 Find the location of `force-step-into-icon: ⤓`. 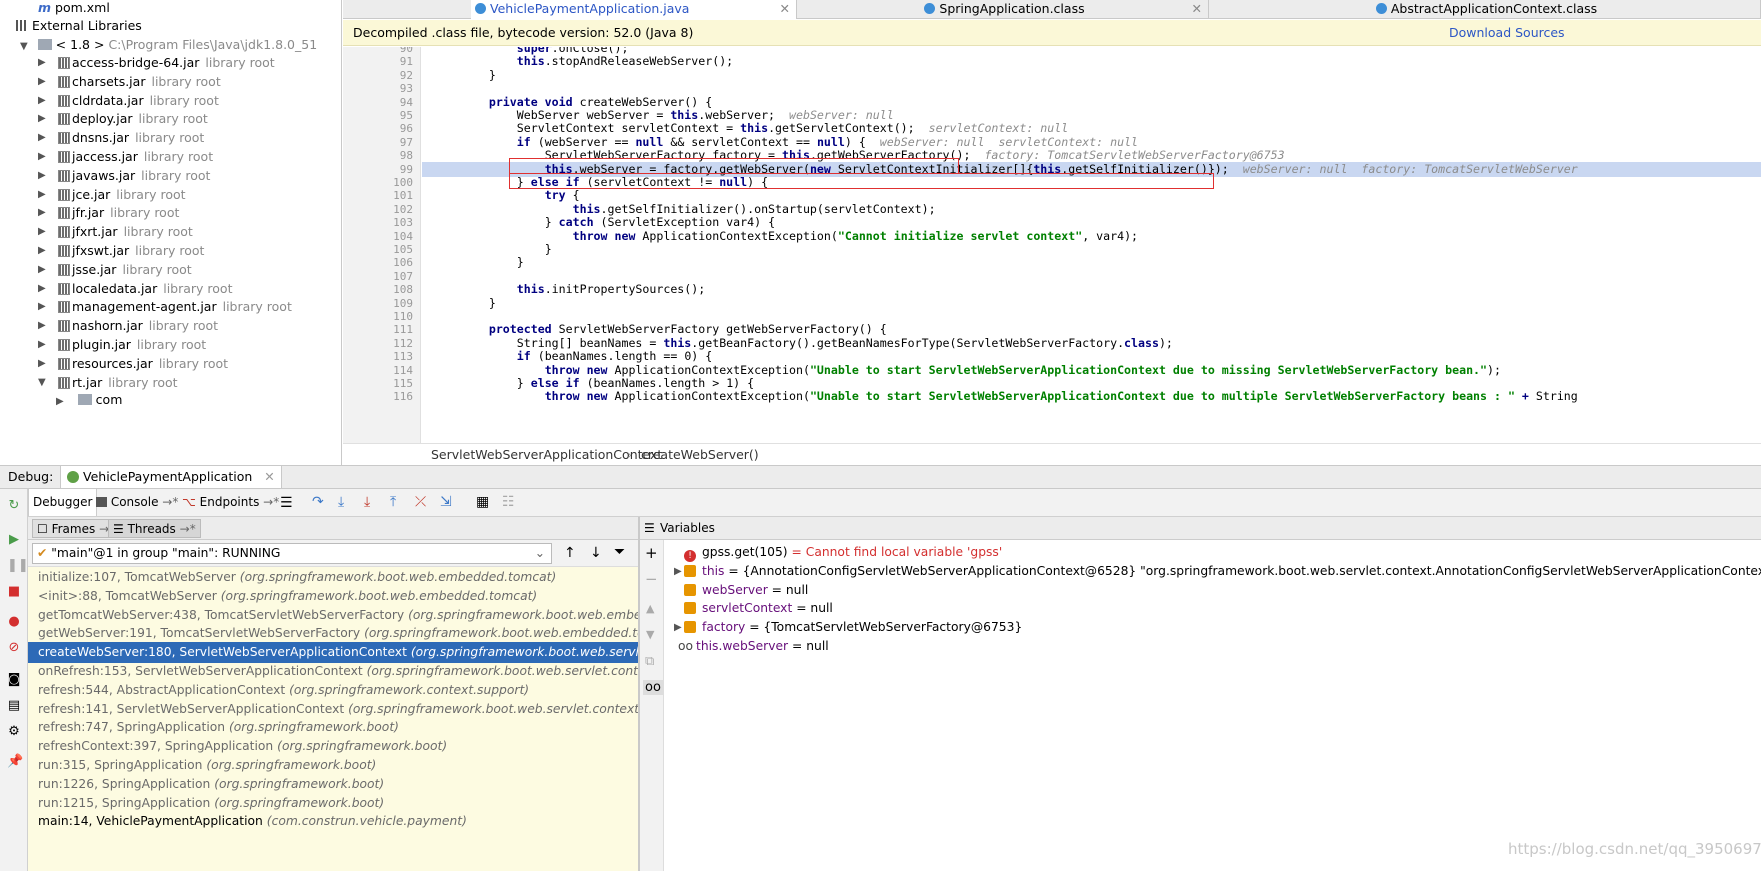

force-step-into-icon: ⤓ is located at coordinates (367, 502).